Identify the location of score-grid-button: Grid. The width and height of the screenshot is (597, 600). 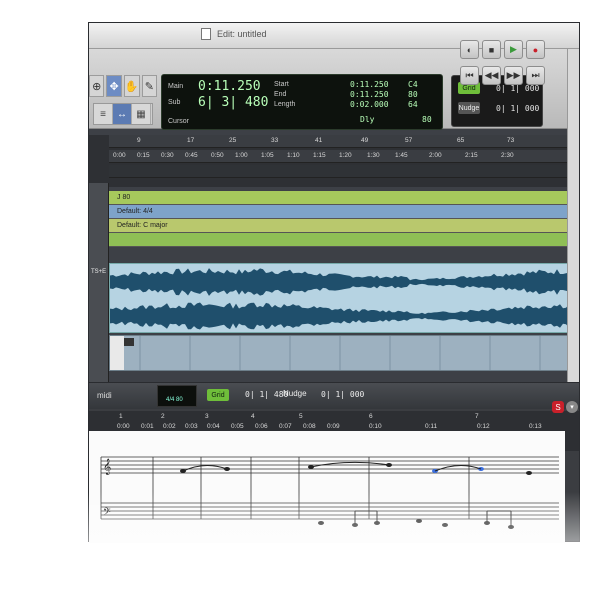
(218, 395).